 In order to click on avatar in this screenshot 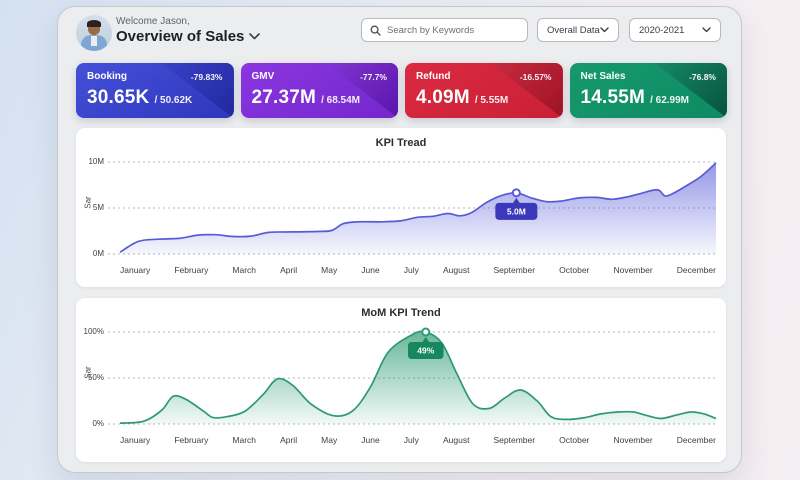, I will do `click(94, 33)`.